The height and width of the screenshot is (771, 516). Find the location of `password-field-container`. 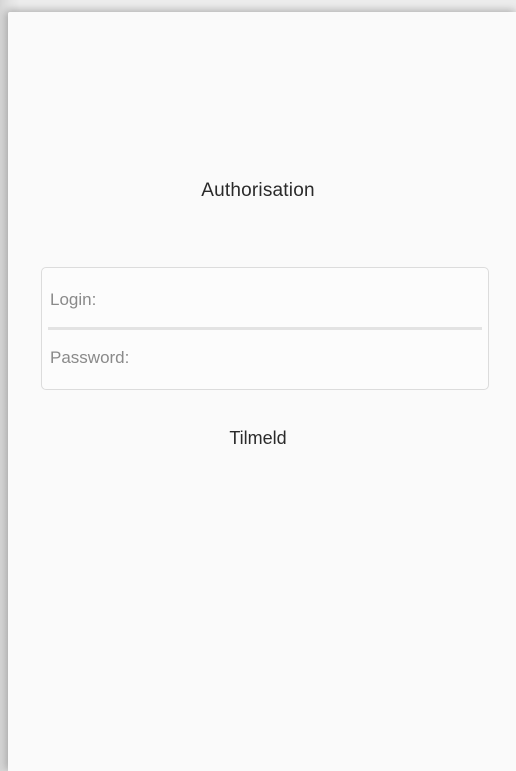

password-field-container is located at coordinates (265, 358).